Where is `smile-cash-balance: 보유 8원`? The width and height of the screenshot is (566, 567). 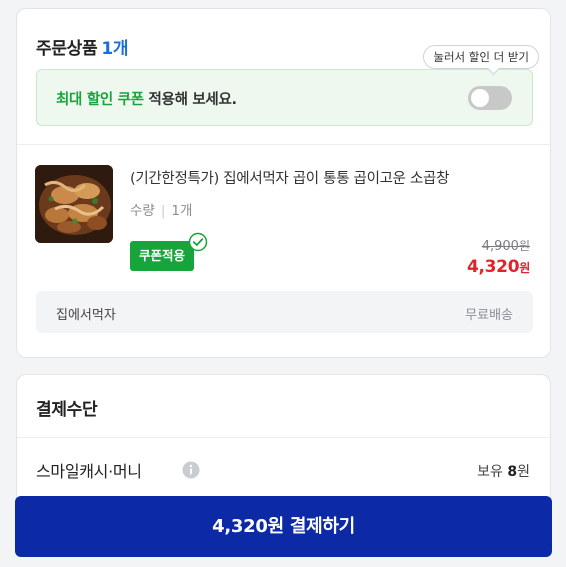
smile-cash-balance: 보유 8원 is located at coordinates (503, 471).